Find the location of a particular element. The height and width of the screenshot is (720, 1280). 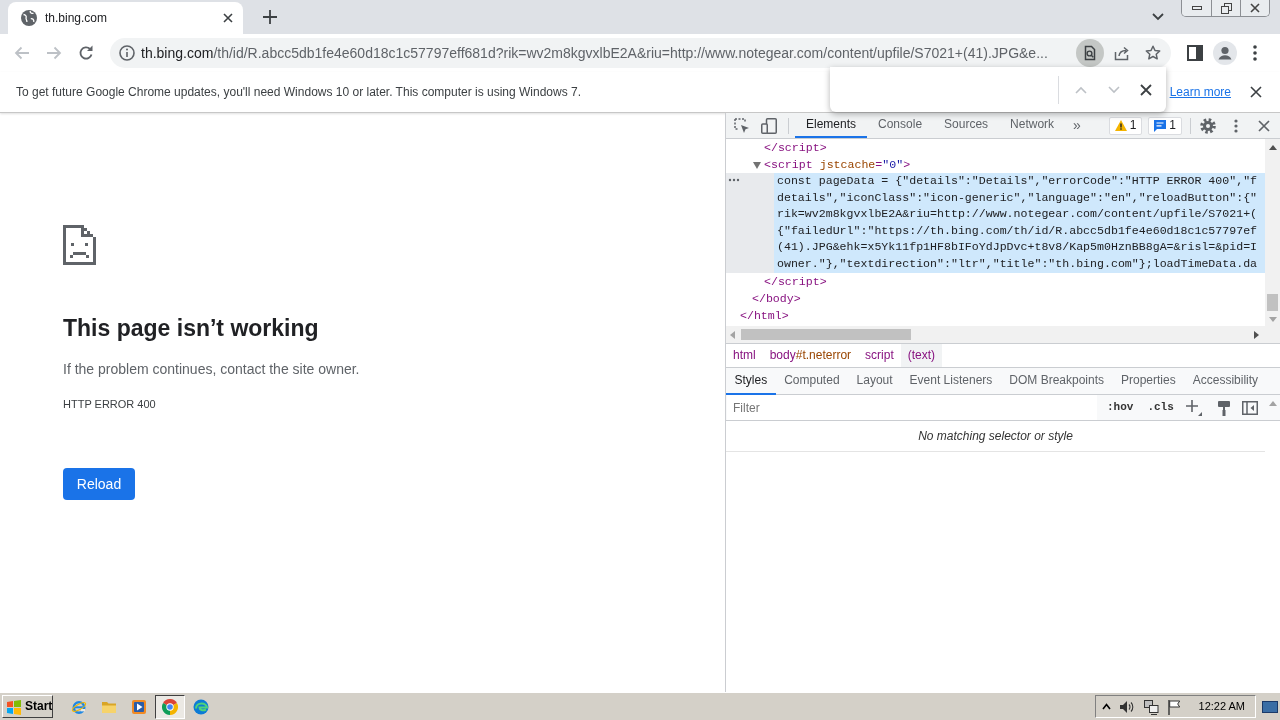

restore-button is located at coordinates (1225, 8).